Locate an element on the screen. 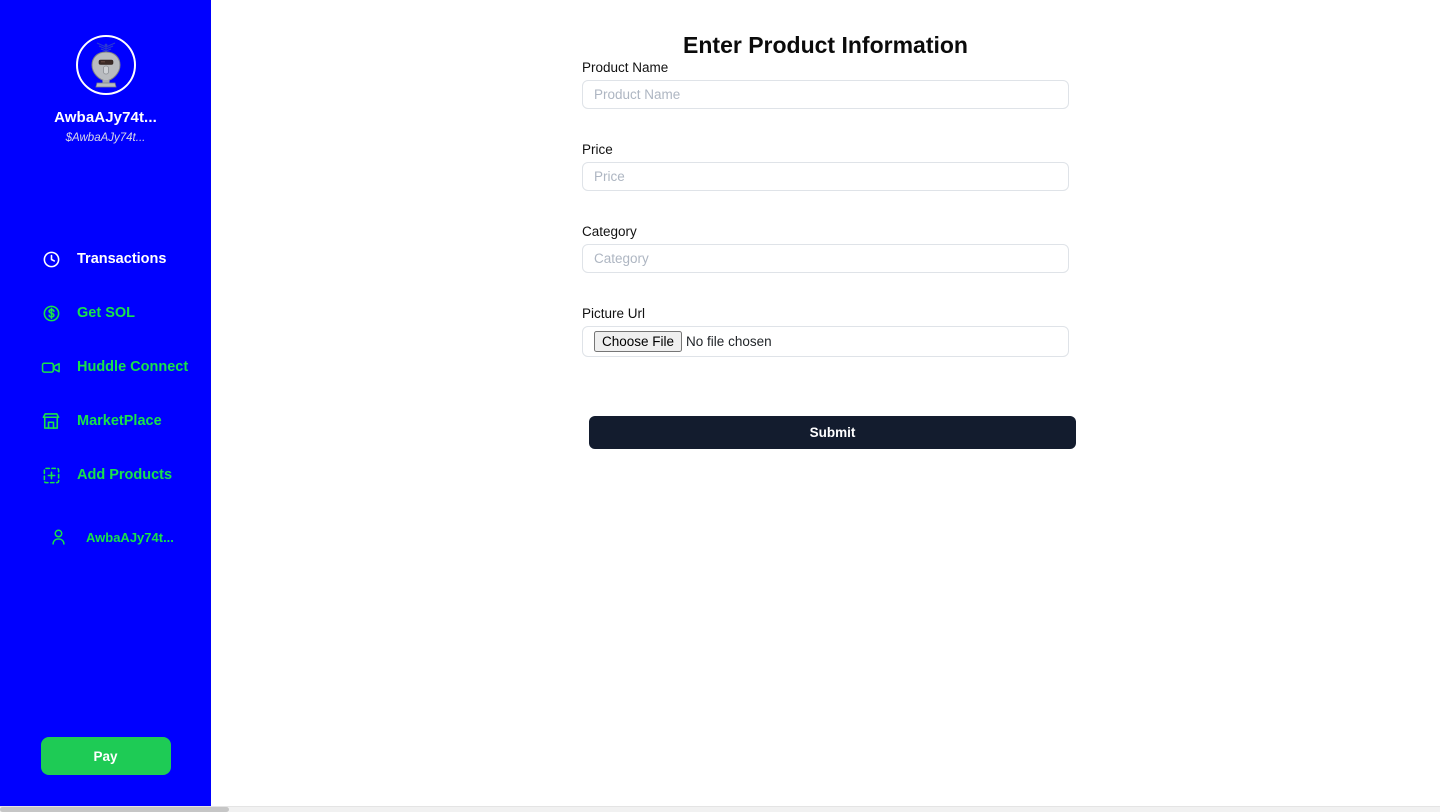  user-icon is located at coordinates (58, 537).